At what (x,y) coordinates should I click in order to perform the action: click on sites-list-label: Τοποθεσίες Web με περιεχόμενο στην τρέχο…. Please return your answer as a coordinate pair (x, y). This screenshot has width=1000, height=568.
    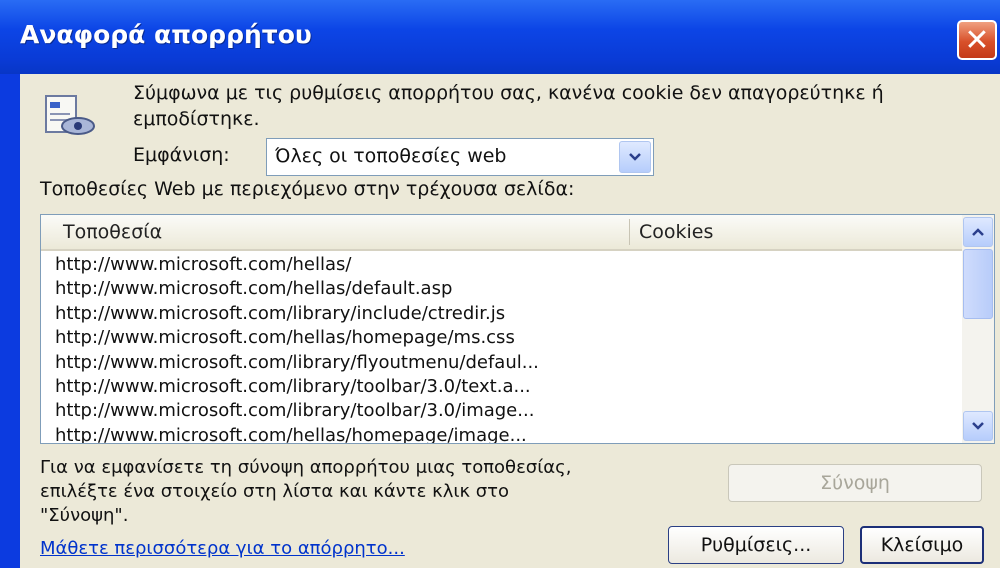
    Looking at the image, I should click on (307, 189).